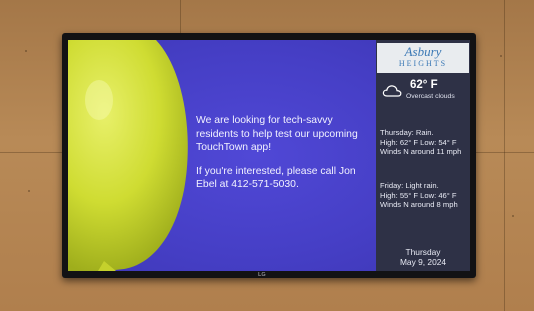  I want to click on logo-name: Asbury, so click(423, 51).